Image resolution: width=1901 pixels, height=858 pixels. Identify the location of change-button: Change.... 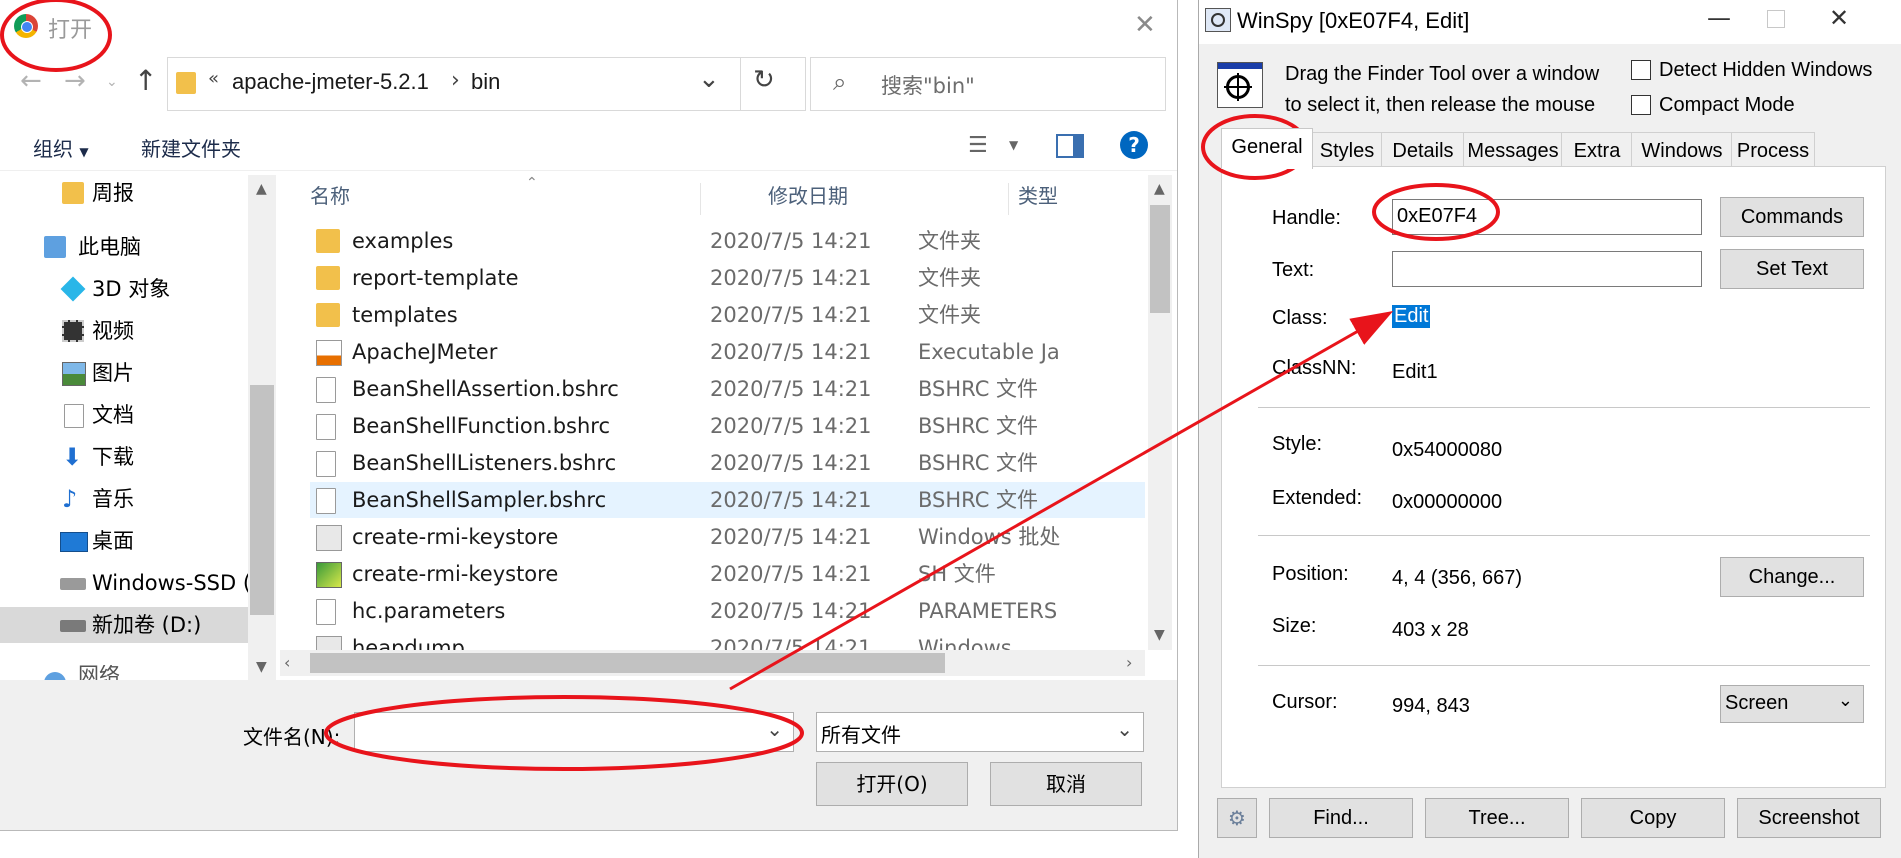
(1792, 577).